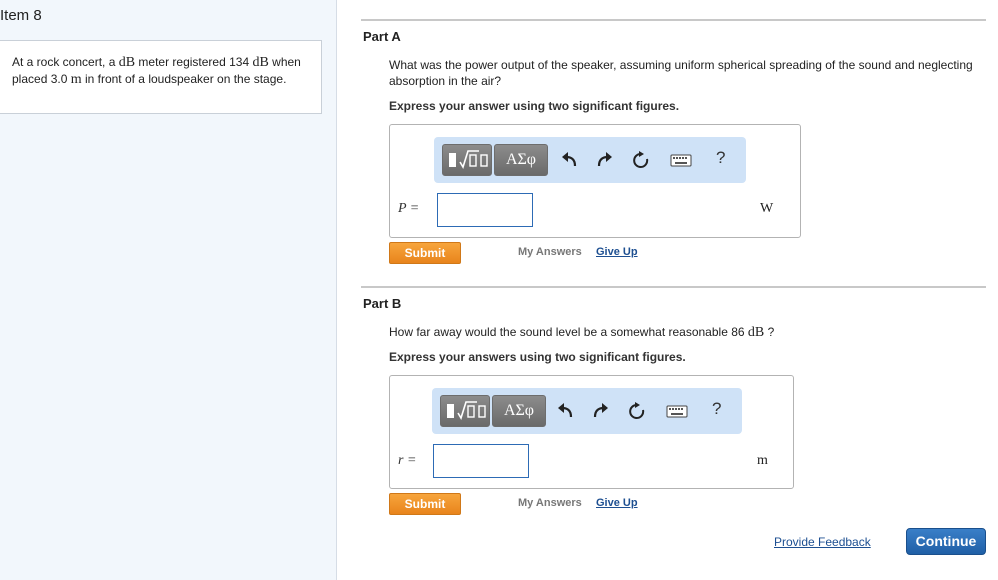 This screenshot has height=580, width=998. Describe the element at coordinates (485, 210) in the screenshot. I see `part-a-answer-input` at that location.